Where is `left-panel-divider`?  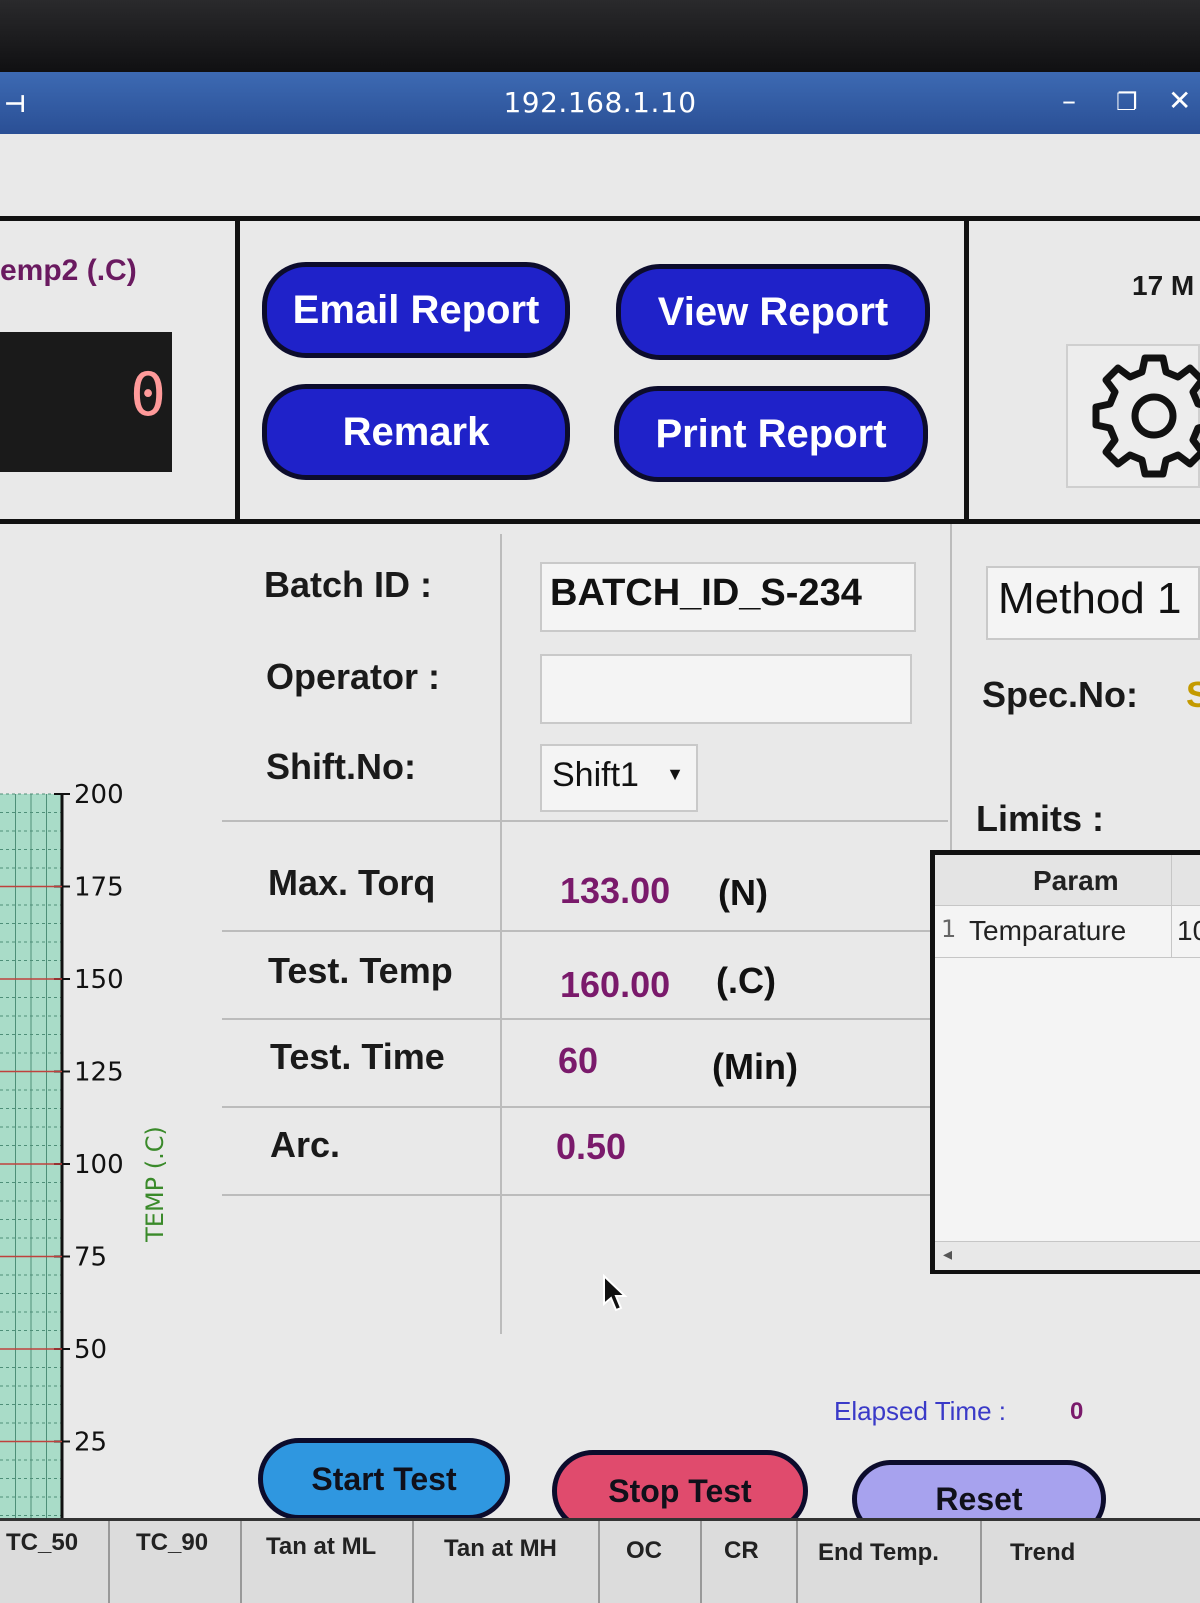
left-panel-divider is located at coordinates (237, 368).